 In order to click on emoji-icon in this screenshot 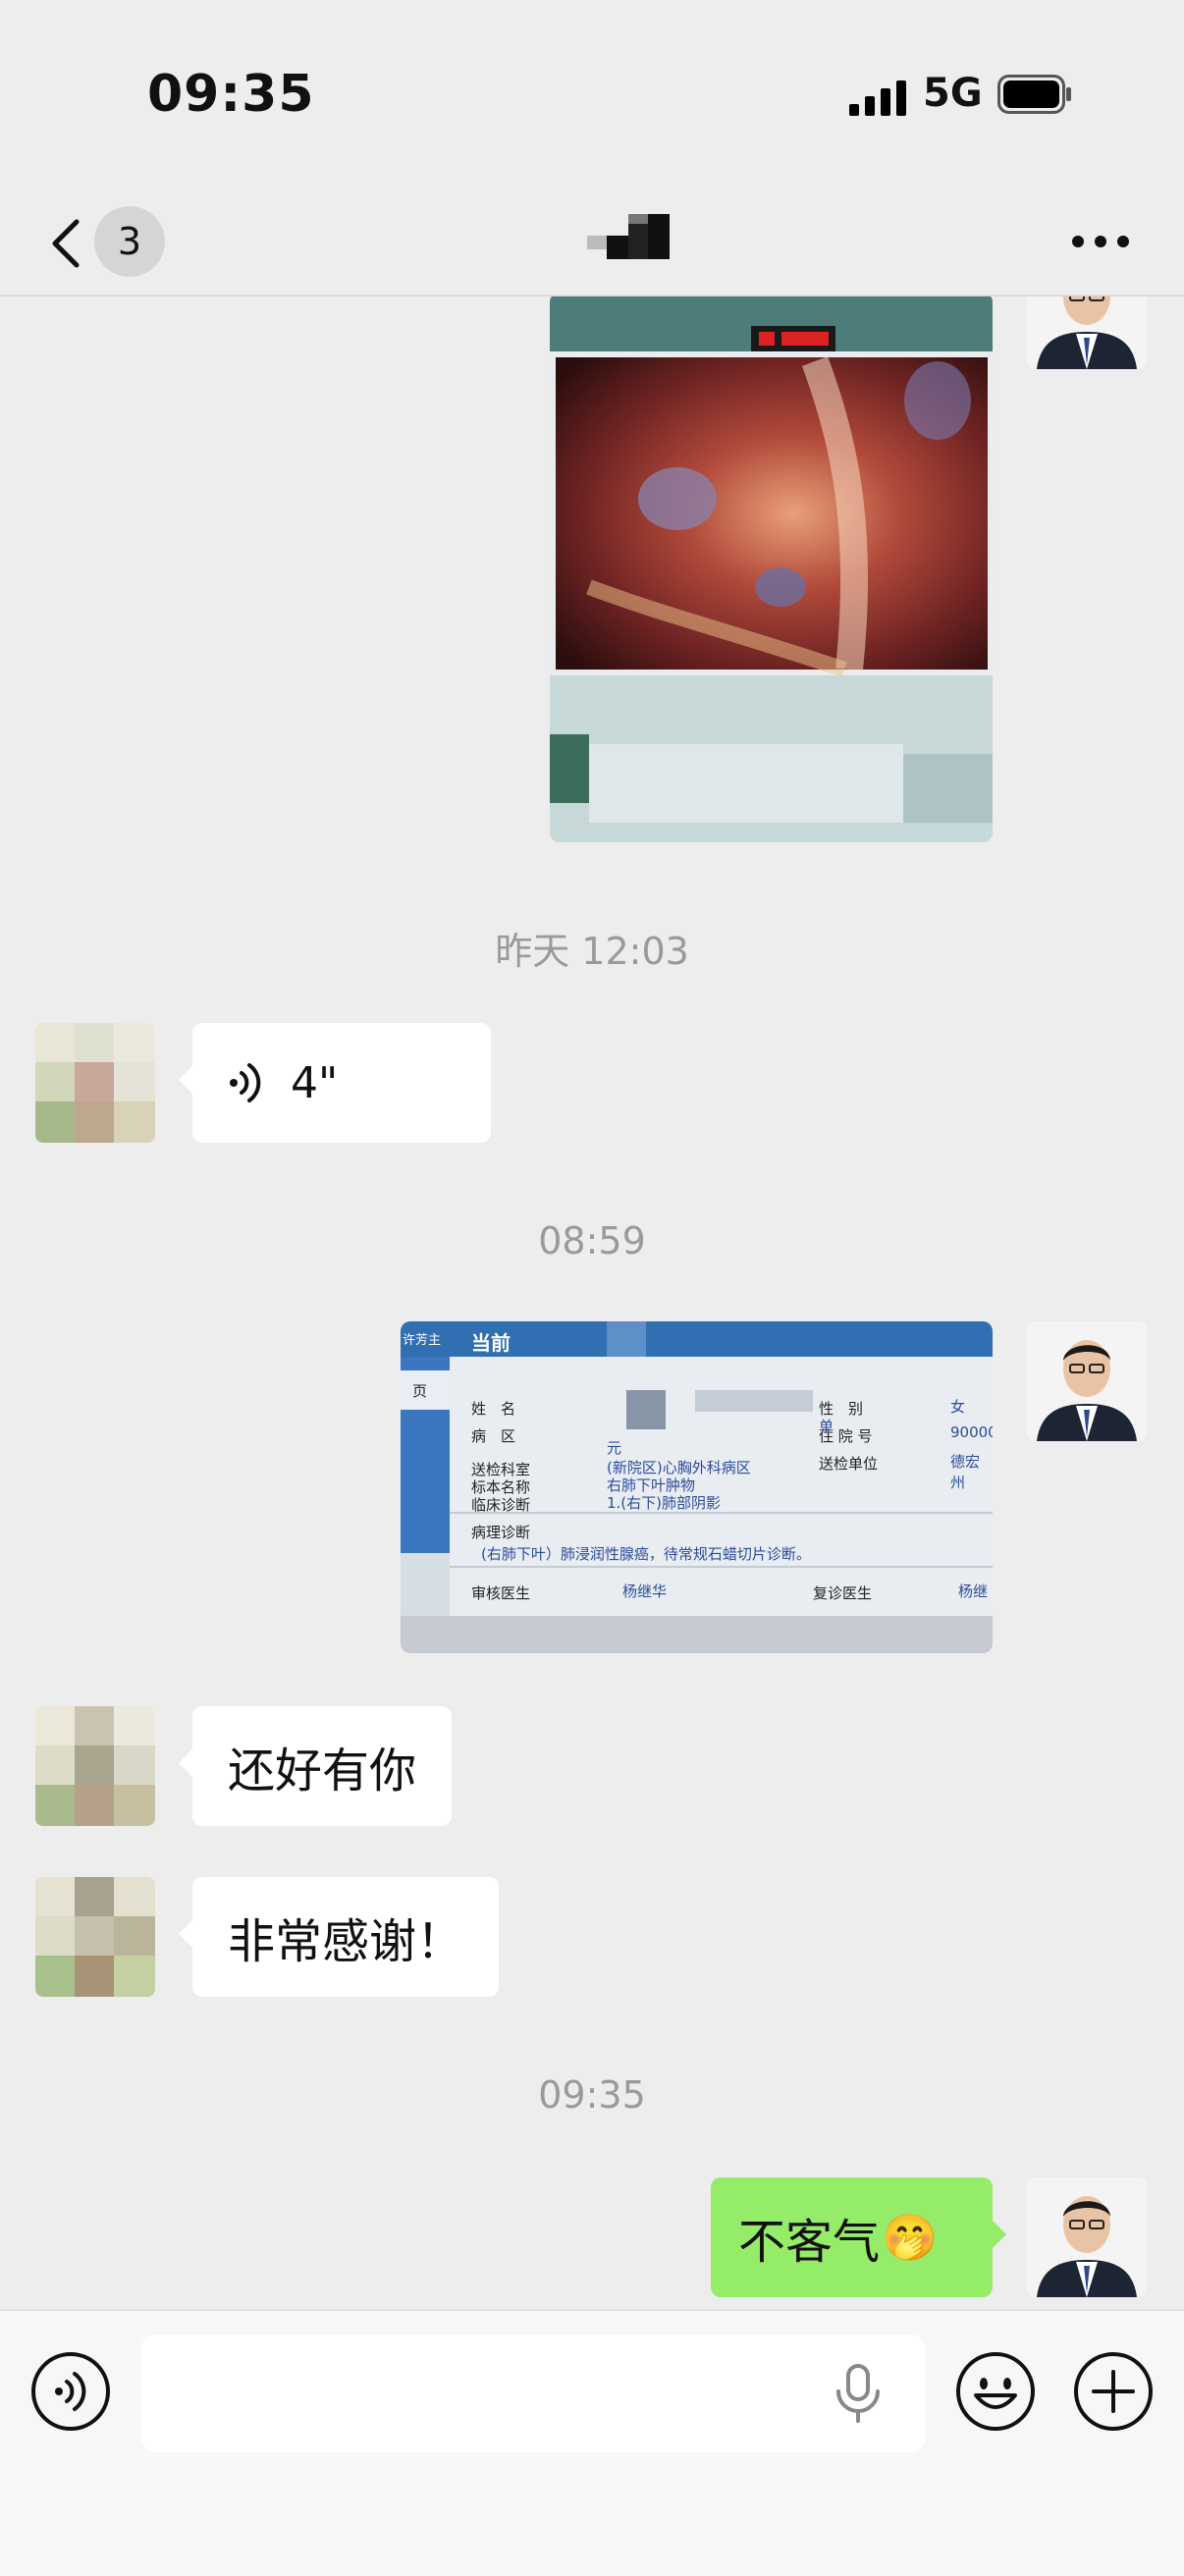, I will do `click(995, 2391)`.